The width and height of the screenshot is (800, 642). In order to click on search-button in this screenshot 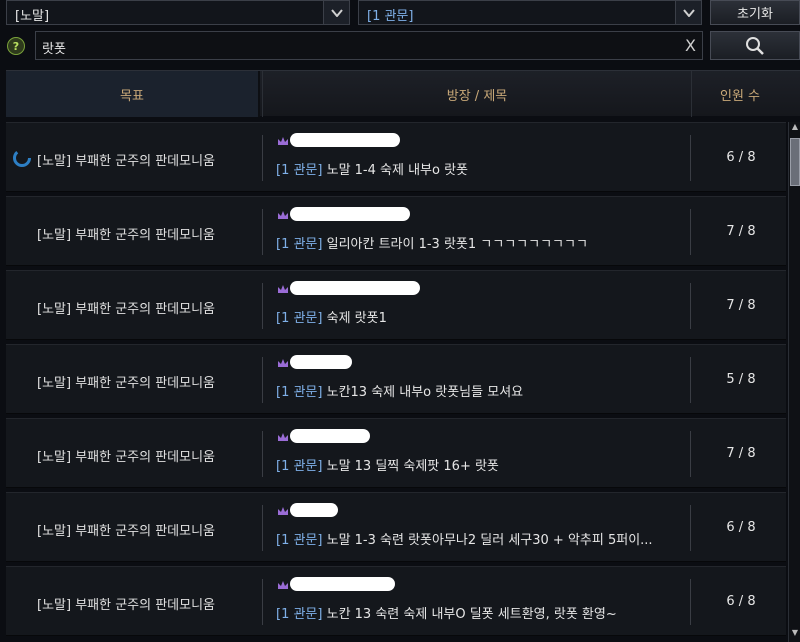, I will do `click(755, 45)`.